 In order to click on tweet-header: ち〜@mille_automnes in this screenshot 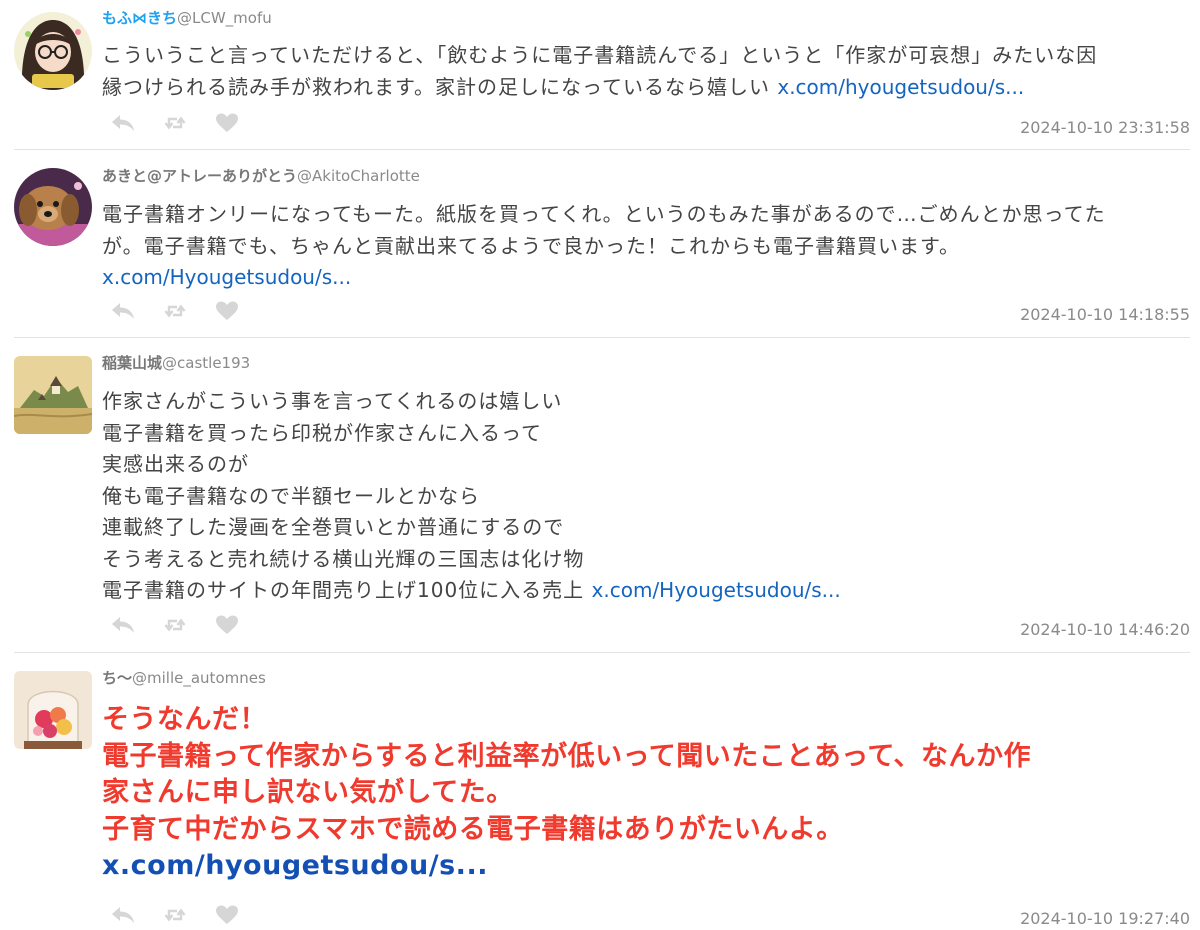, I will do `click(184, 678)`.